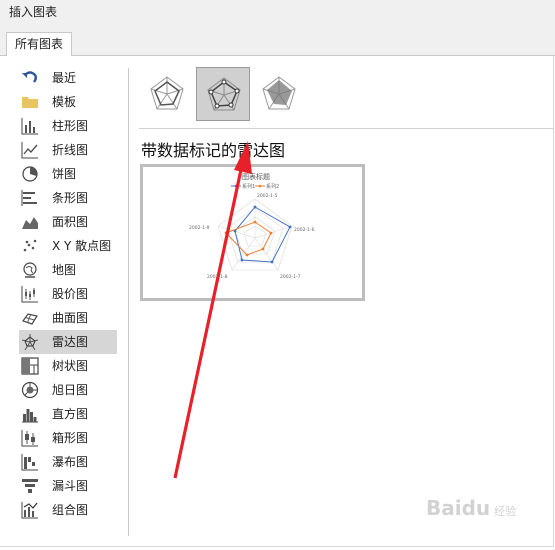 The image size is (555, 550). I want to click on funnel-chart-icon, so click(30, 486).